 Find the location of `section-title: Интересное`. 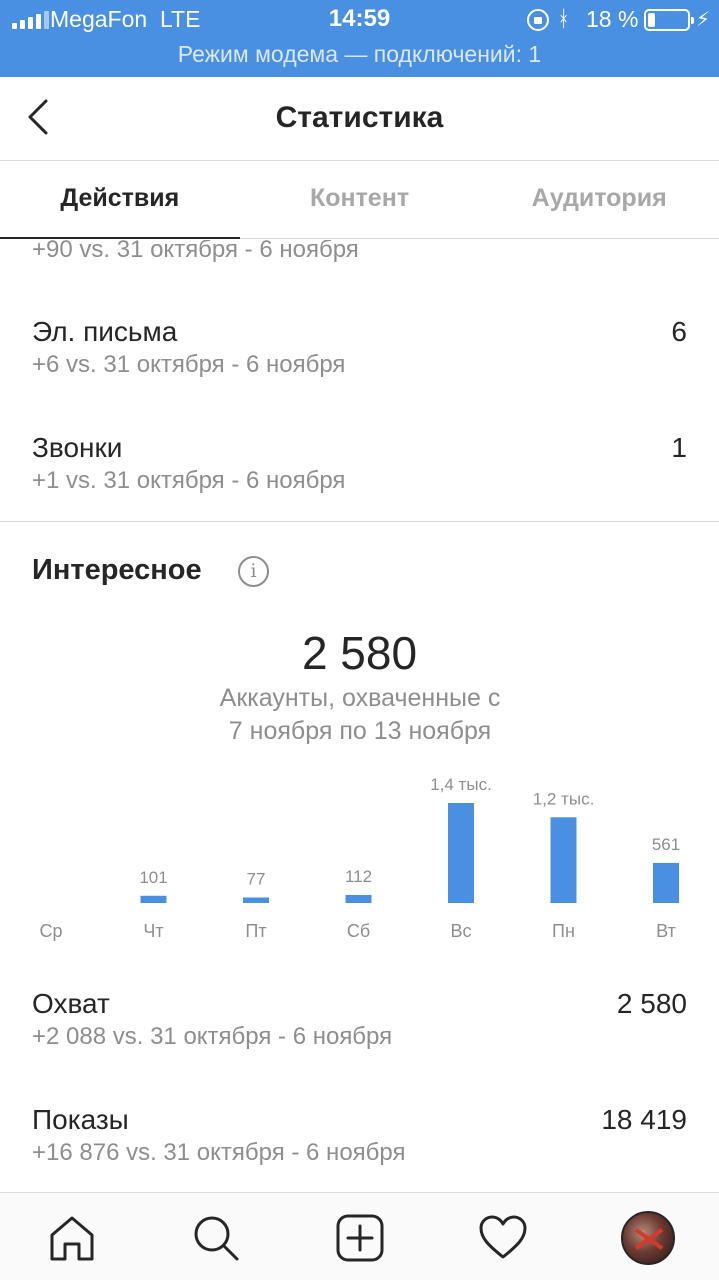

section-title: Интересное is located at coordinates (117, 570).